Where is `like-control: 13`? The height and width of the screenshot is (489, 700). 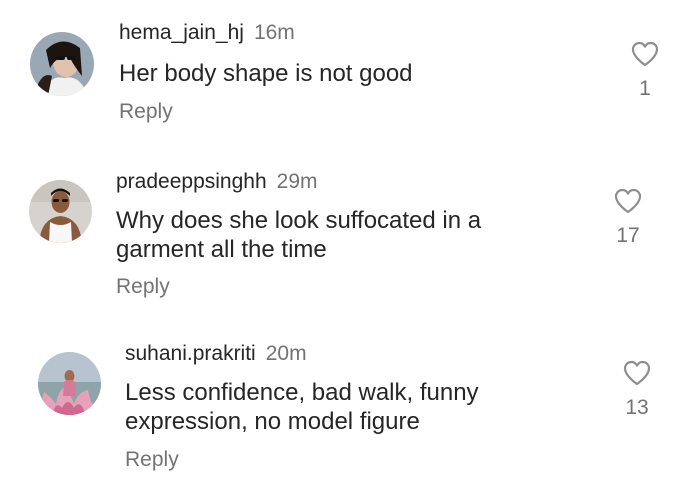
like-control: 13 is located at coordinates (637, 390).